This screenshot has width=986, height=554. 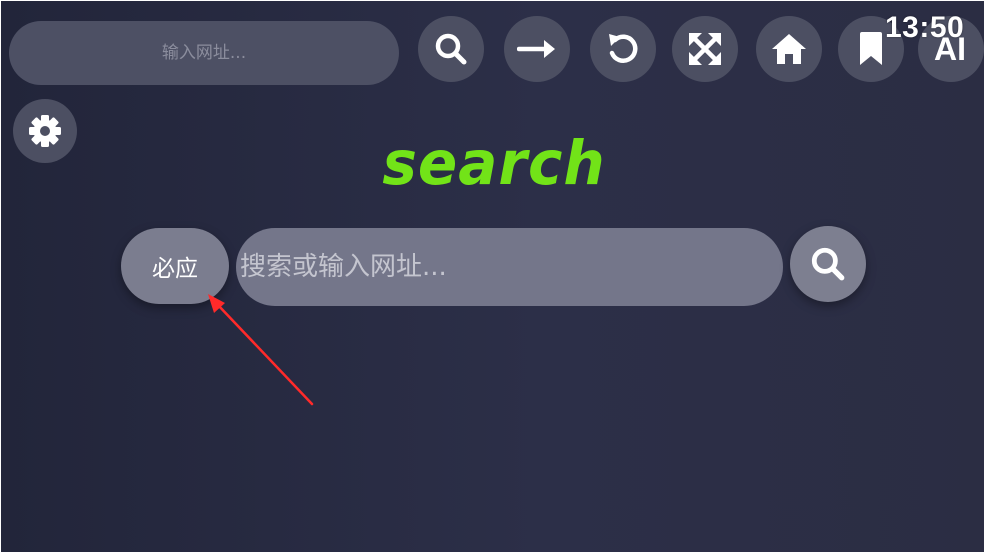 I want to click on status-clock: 13:50, so click(x=925, y=27).